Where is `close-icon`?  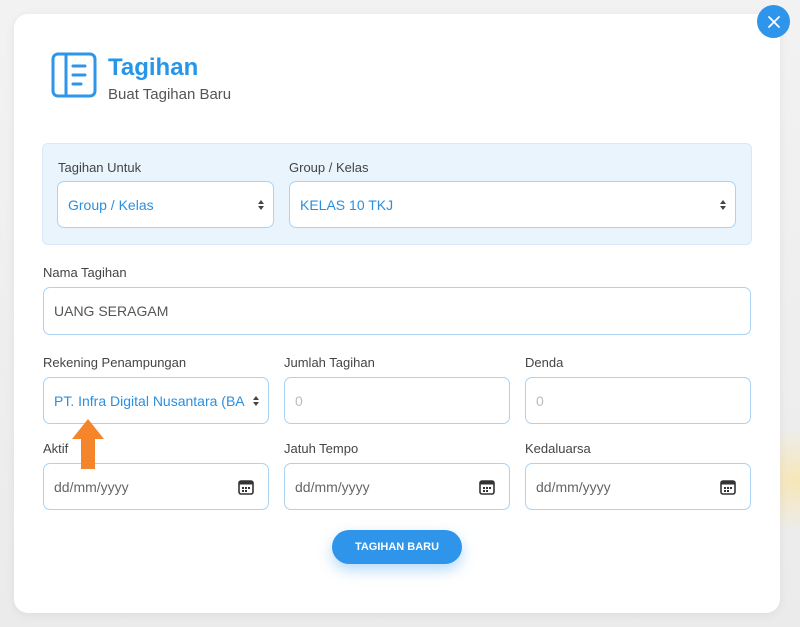
close-icon is located at coordinates (773, 21).